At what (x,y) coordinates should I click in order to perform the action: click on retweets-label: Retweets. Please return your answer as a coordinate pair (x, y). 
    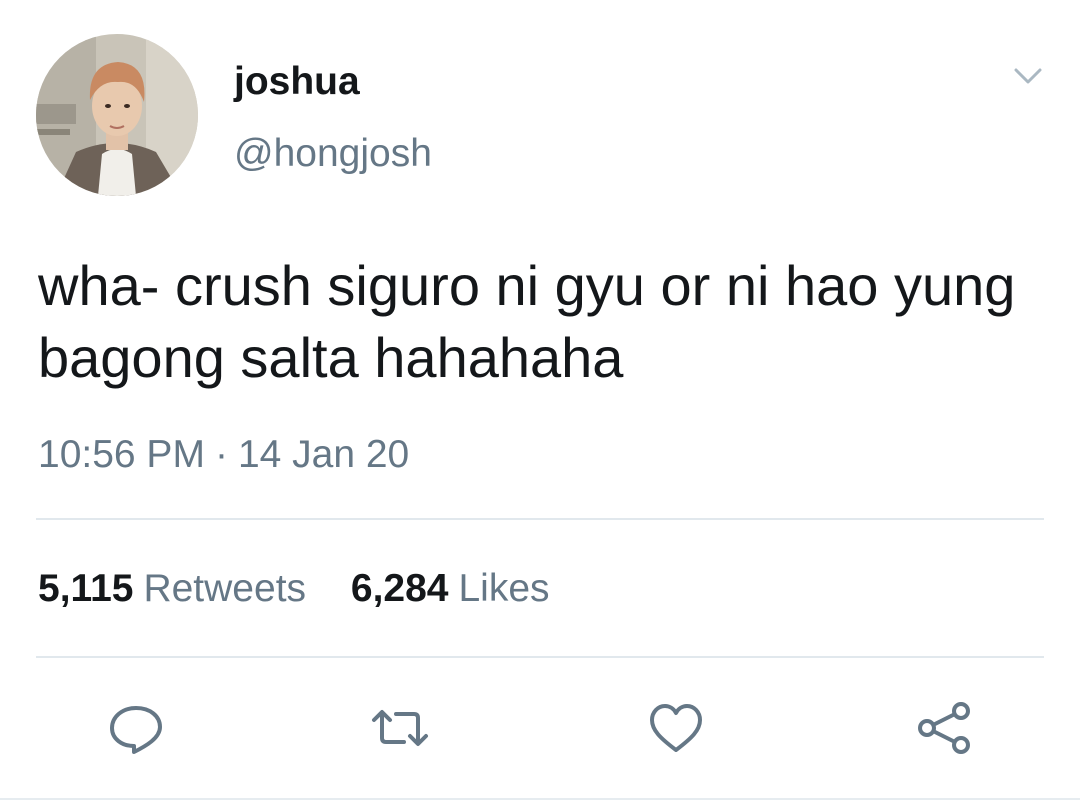
    Looking at the image, I should click on (225, 588).